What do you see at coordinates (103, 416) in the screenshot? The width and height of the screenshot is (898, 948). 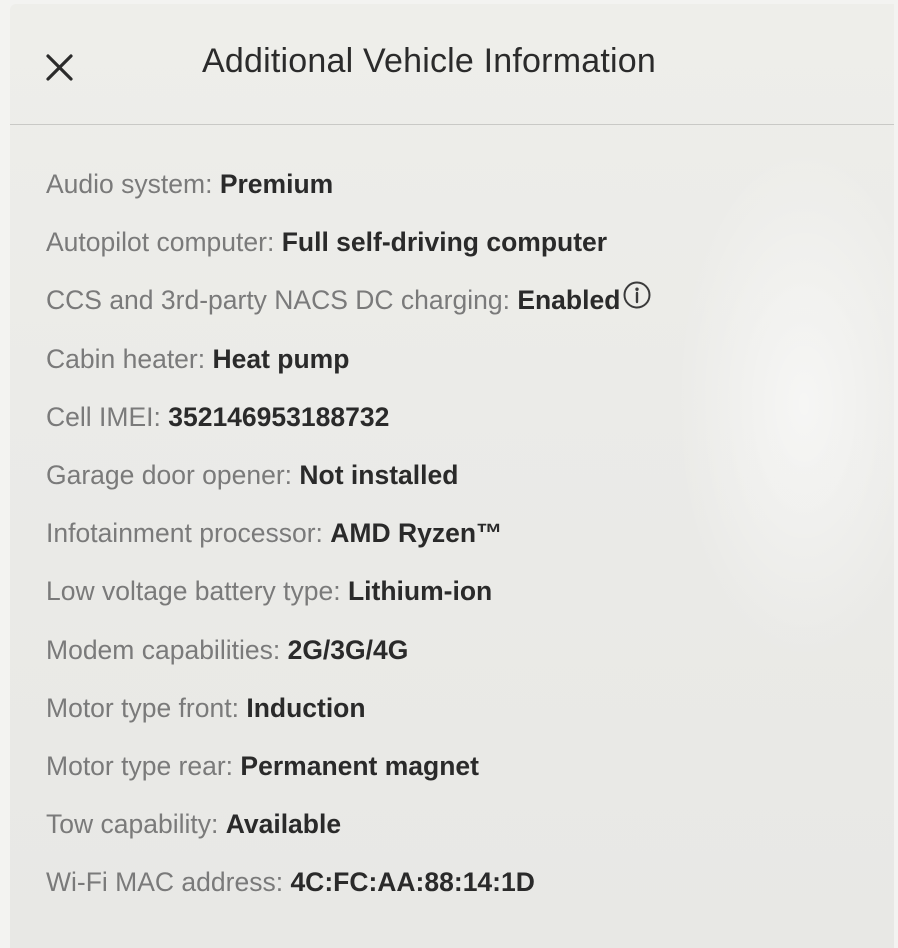 I see `info-label: Cell IMEI:` at bounding box center [103, 416].